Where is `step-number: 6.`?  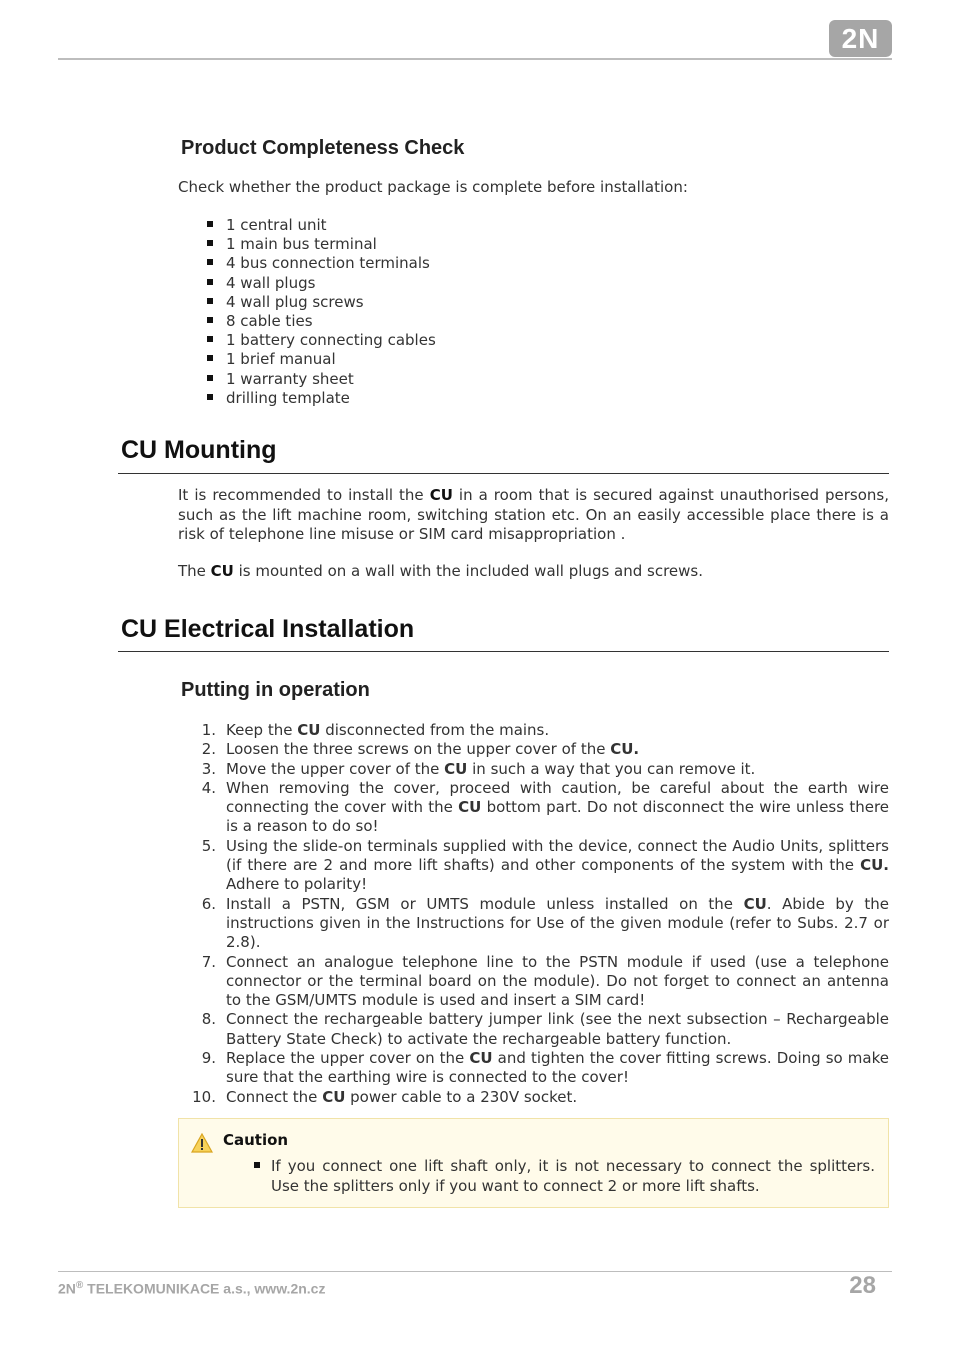 step-number: 6. is located at coordinates (208, 903).